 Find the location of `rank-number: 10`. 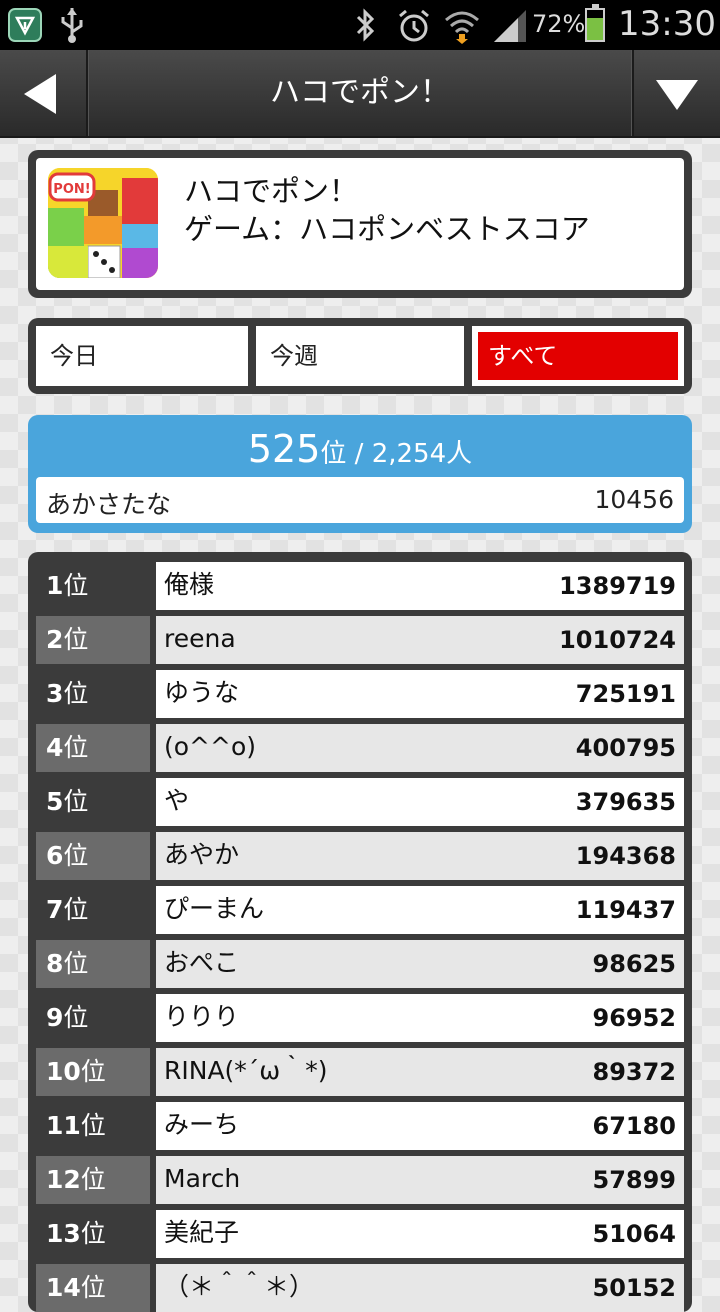

rank-number: 10 is located at coordinates (63, 1071).